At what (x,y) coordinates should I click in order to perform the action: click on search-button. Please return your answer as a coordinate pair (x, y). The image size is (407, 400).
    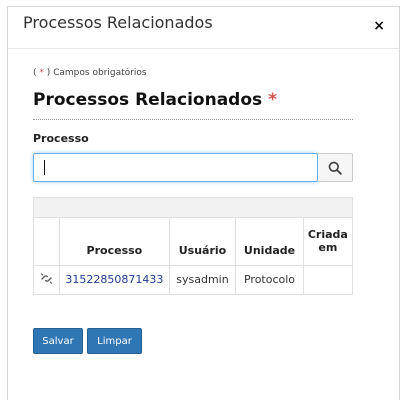
    Looking at the image, I should click on (335, 167).